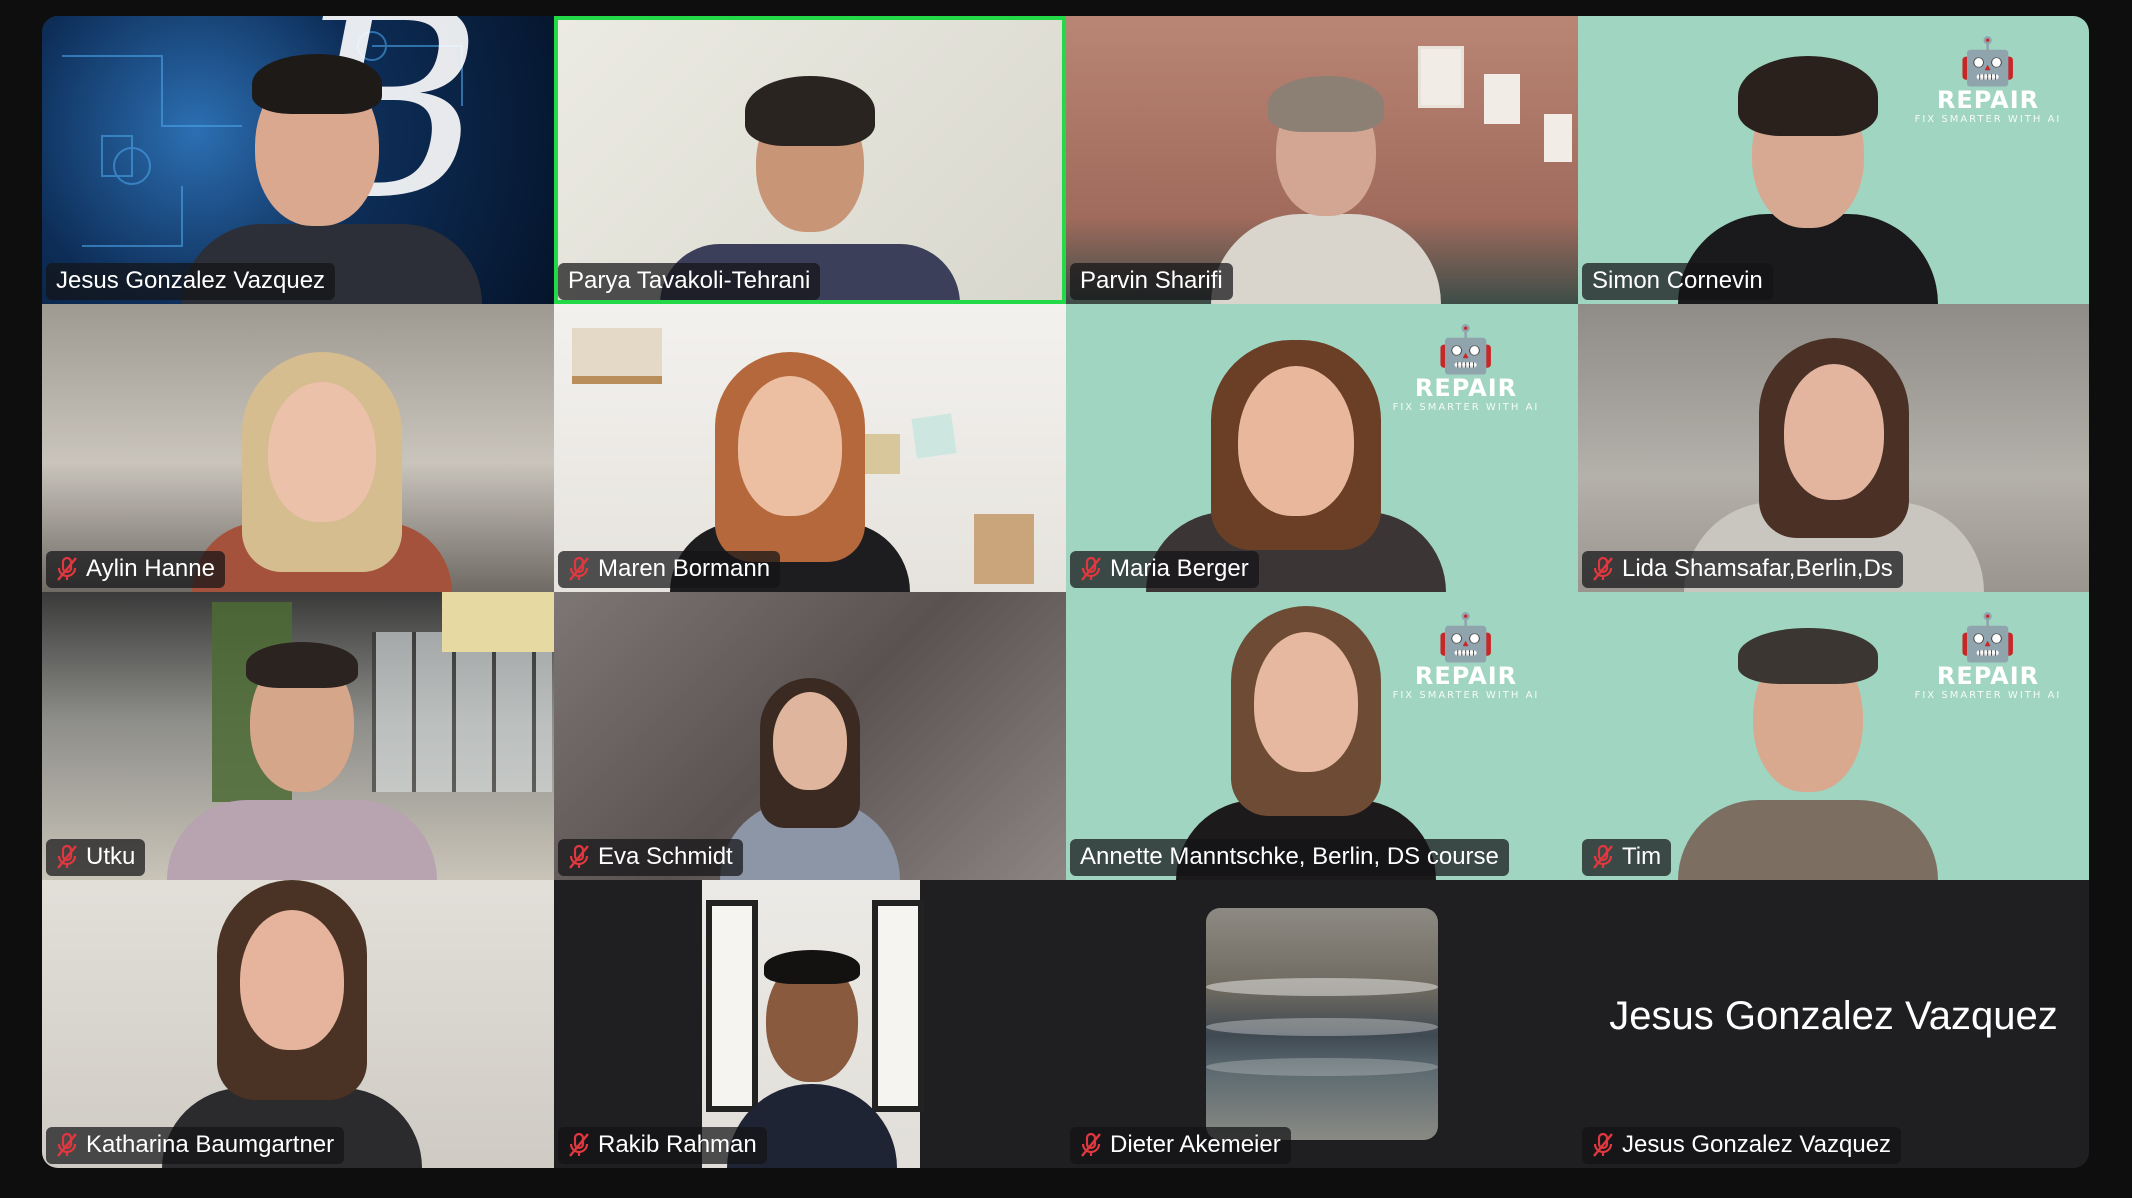 The image size is (2132, 1198). I want to click on participant-name-label: Tim, so click(1627, 857).